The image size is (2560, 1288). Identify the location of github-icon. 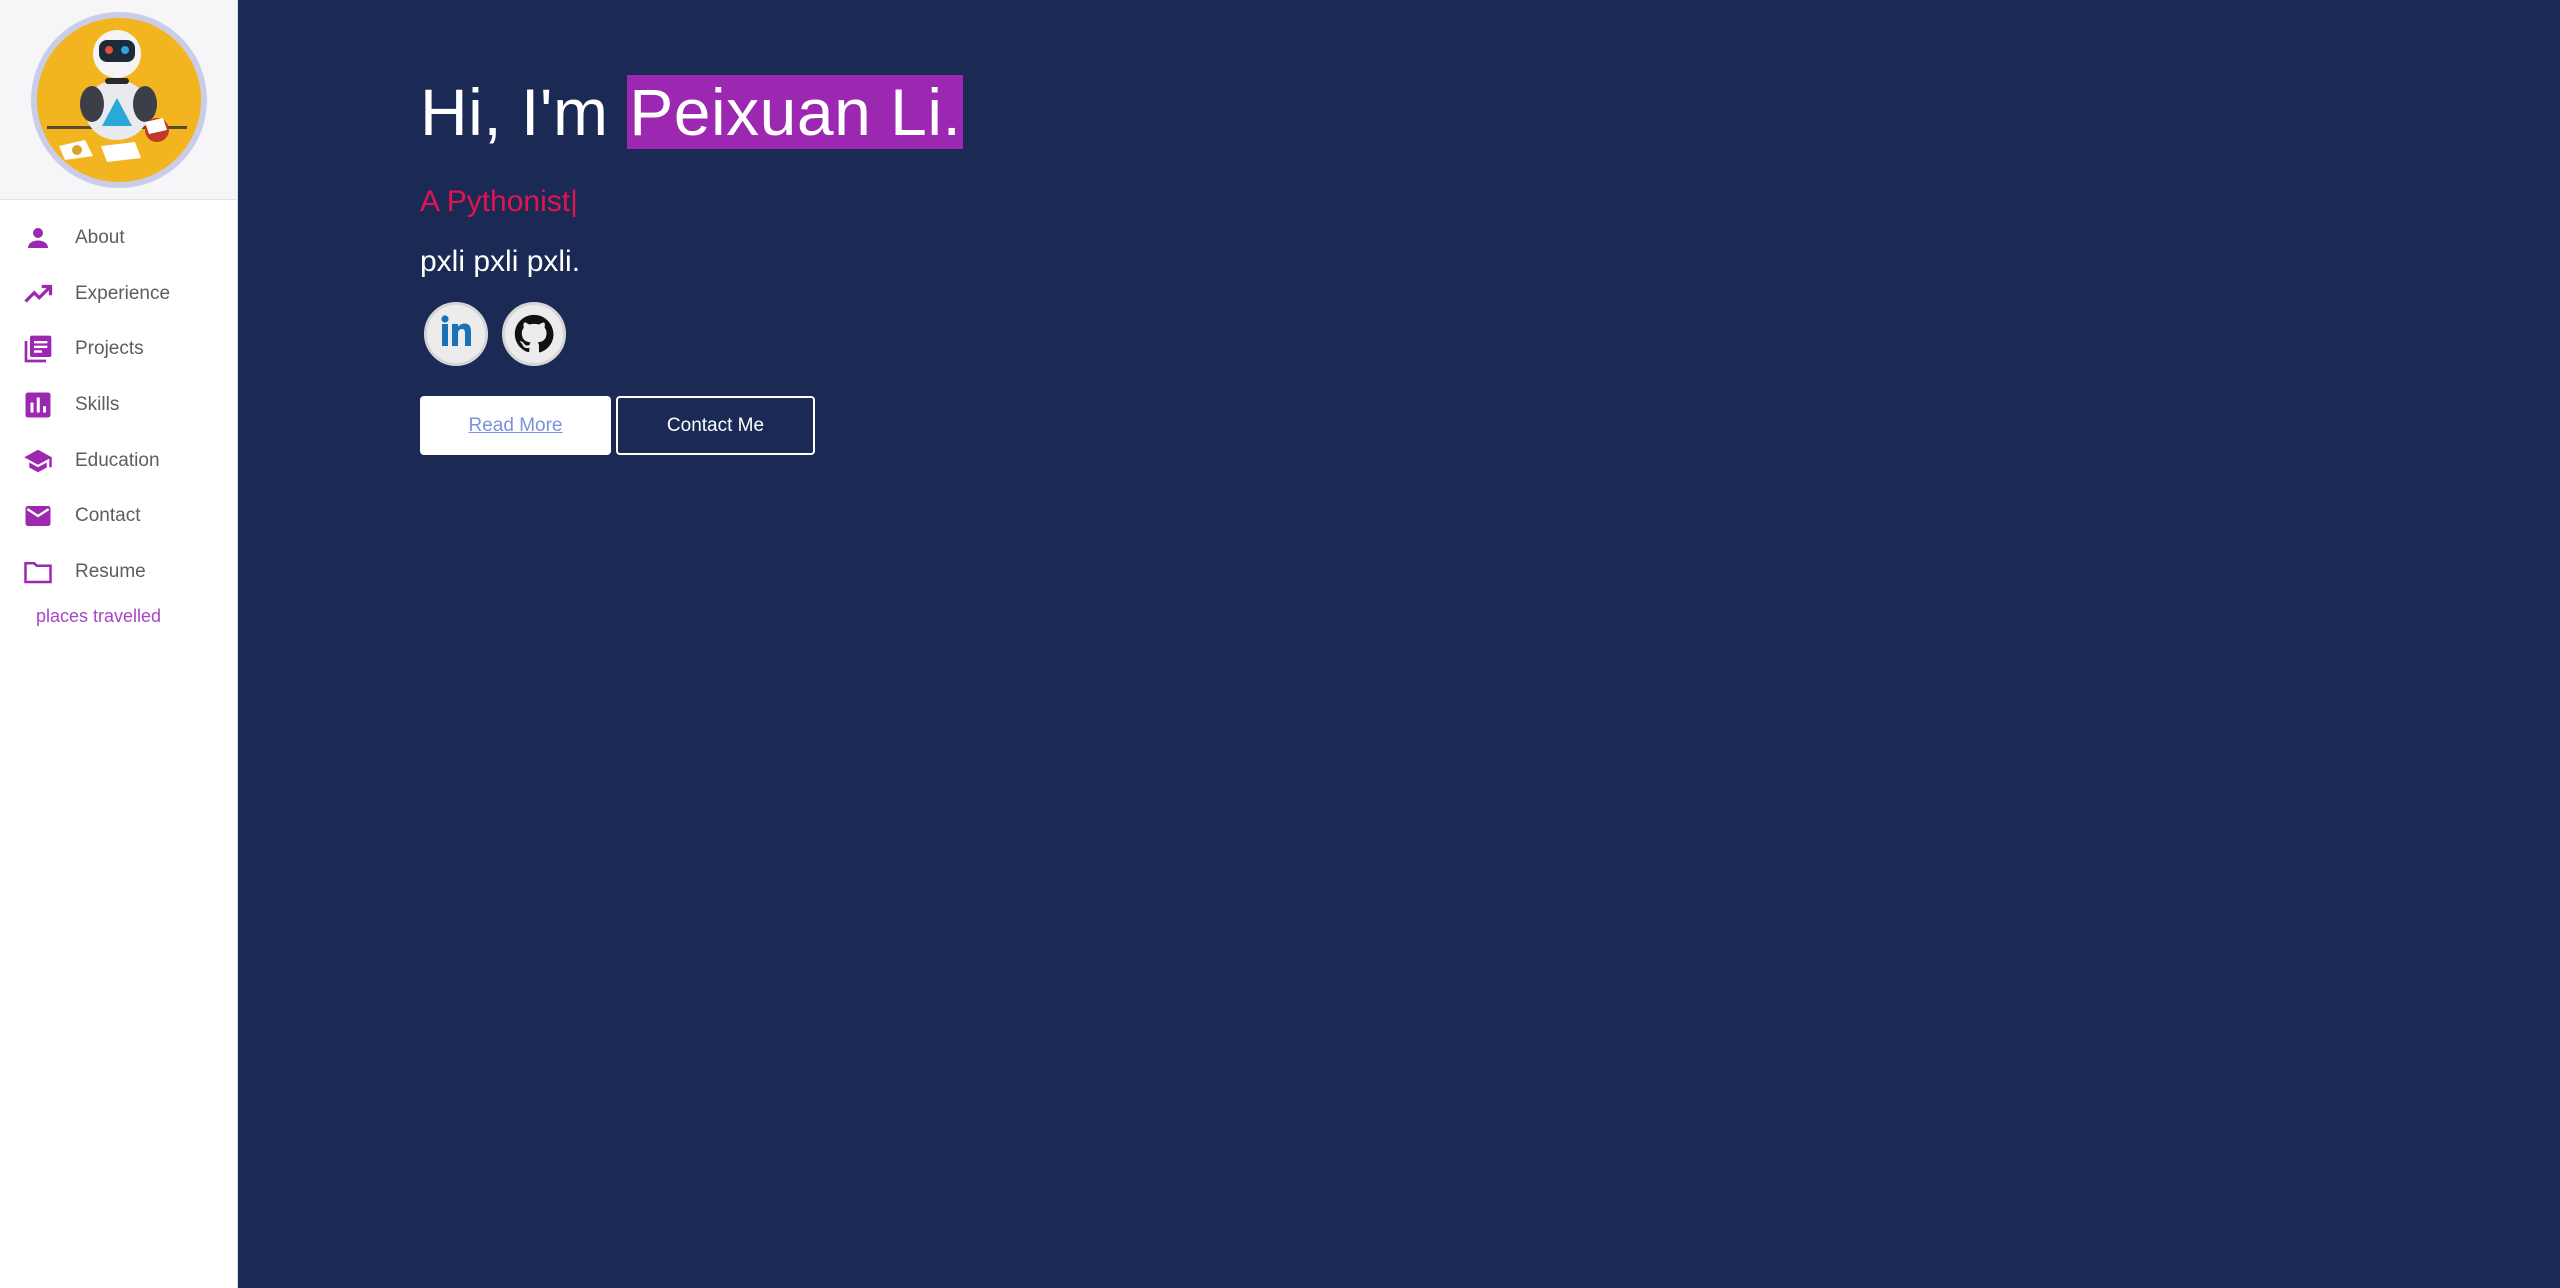
(534, 333).